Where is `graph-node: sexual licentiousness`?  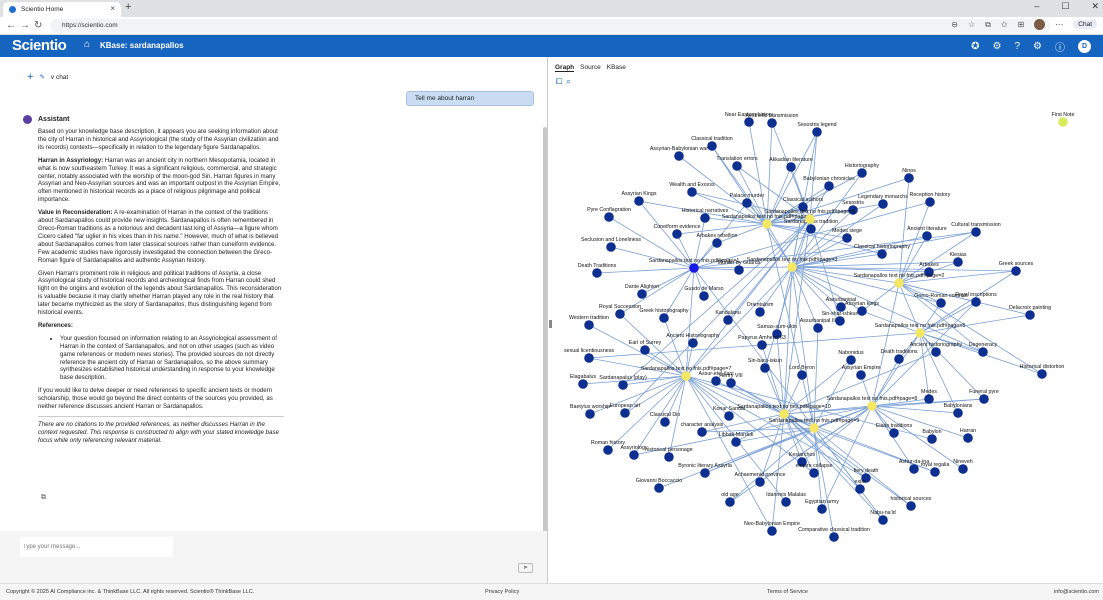
graph-node: sexual licentiousness is located at coordinates (589, 355).